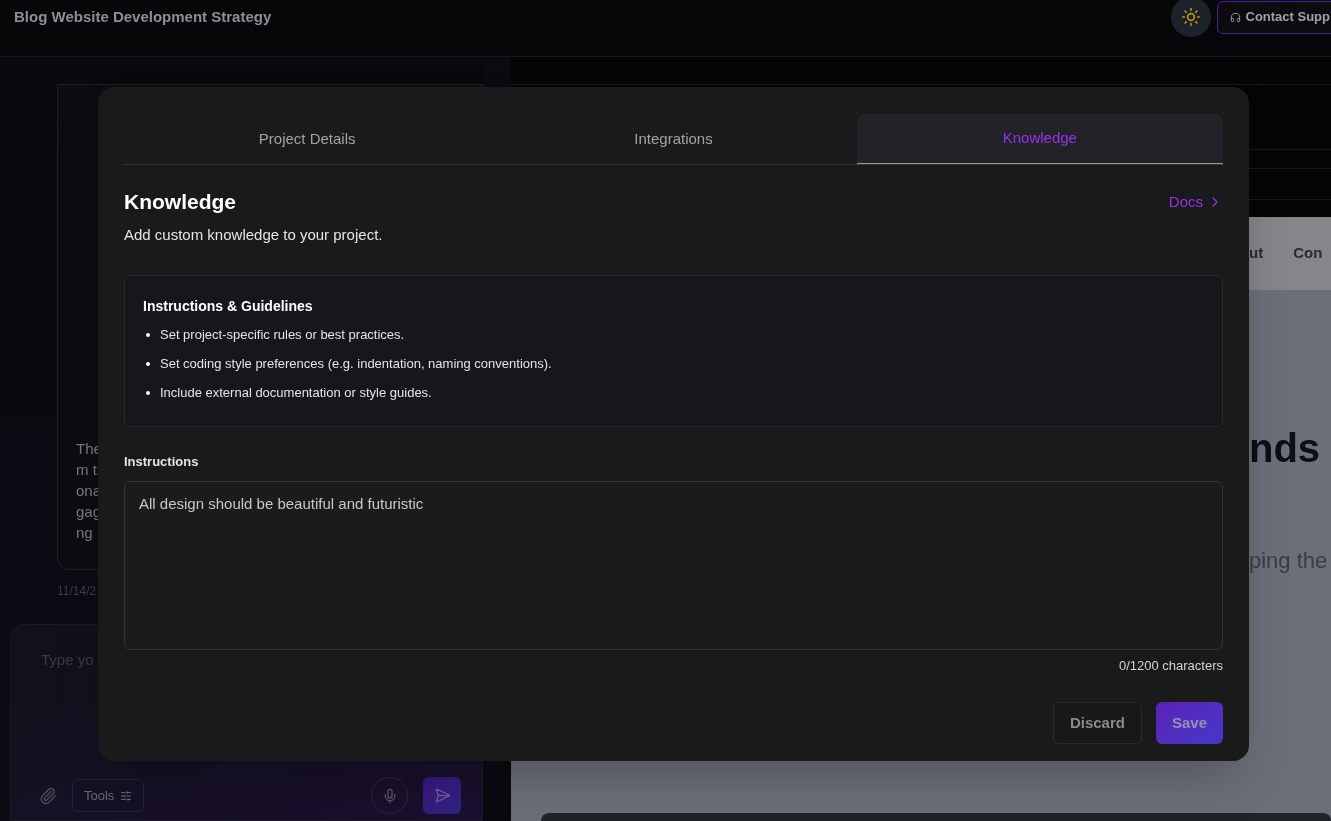  Describe the element at coordinates (307, 139) in the screenshot. I see `dialog-tab: Project Details` at that location.